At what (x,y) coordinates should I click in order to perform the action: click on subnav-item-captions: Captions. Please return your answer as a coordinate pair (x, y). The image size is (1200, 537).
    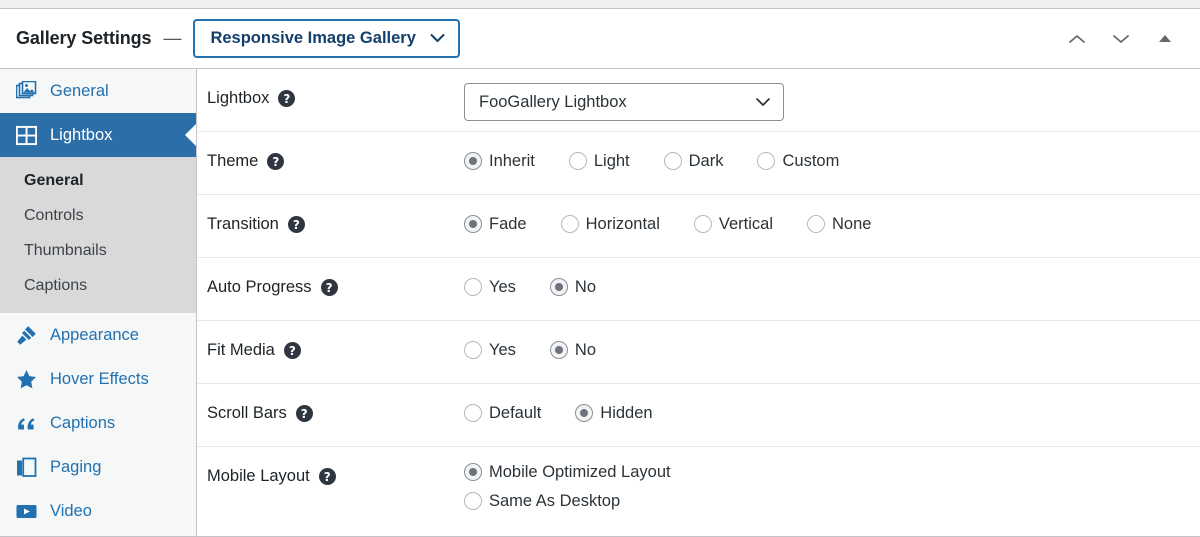
    Looking at the image, I should click on (98, 285).